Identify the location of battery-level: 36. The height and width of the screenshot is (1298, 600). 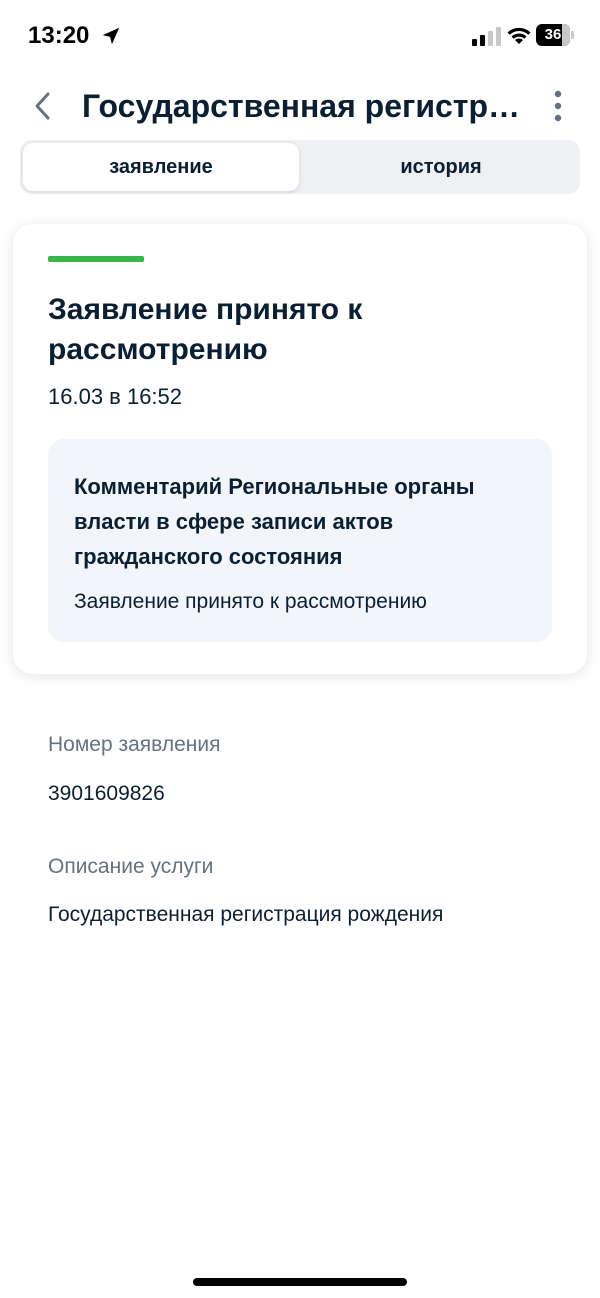
(553, 34).